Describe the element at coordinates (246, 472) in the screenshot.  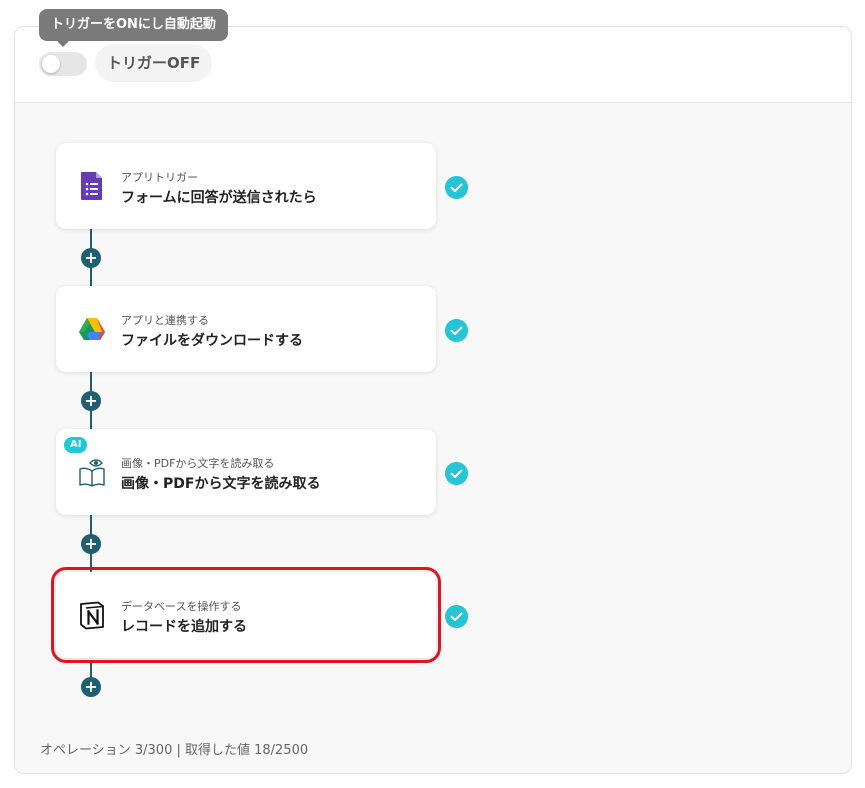
I see `step-card-ocr: AI 画像・PDFから文字を読み取る 画像・PDFから文字を読み取る` at that location.